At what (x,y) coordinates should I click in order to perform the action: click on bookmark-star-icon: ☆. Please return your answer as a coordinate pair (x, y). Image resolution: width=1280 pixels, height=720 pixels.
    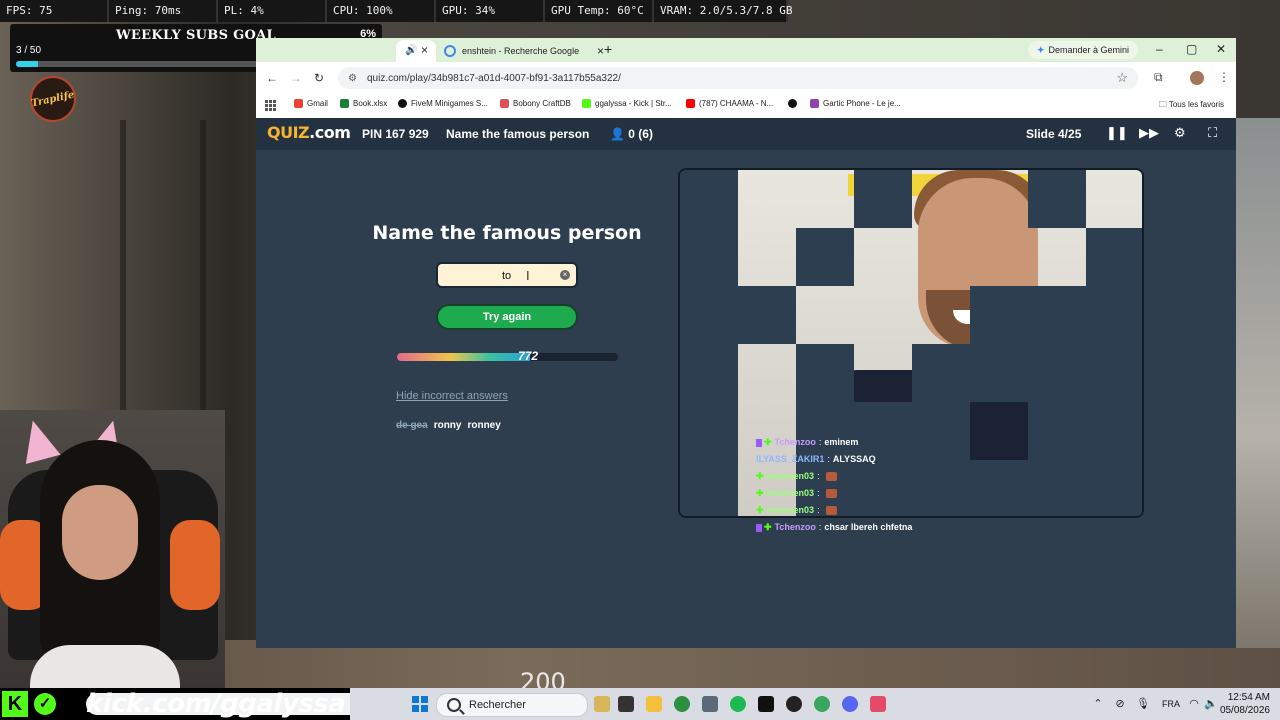
    Looking at the image, I should click on (1122, 78).